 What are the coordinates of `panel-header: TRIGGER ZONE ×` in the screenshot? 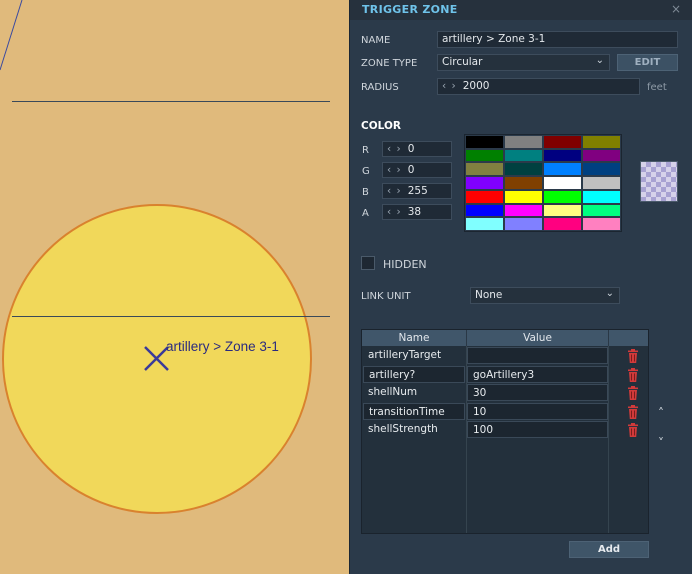 It's located at (521, 10).